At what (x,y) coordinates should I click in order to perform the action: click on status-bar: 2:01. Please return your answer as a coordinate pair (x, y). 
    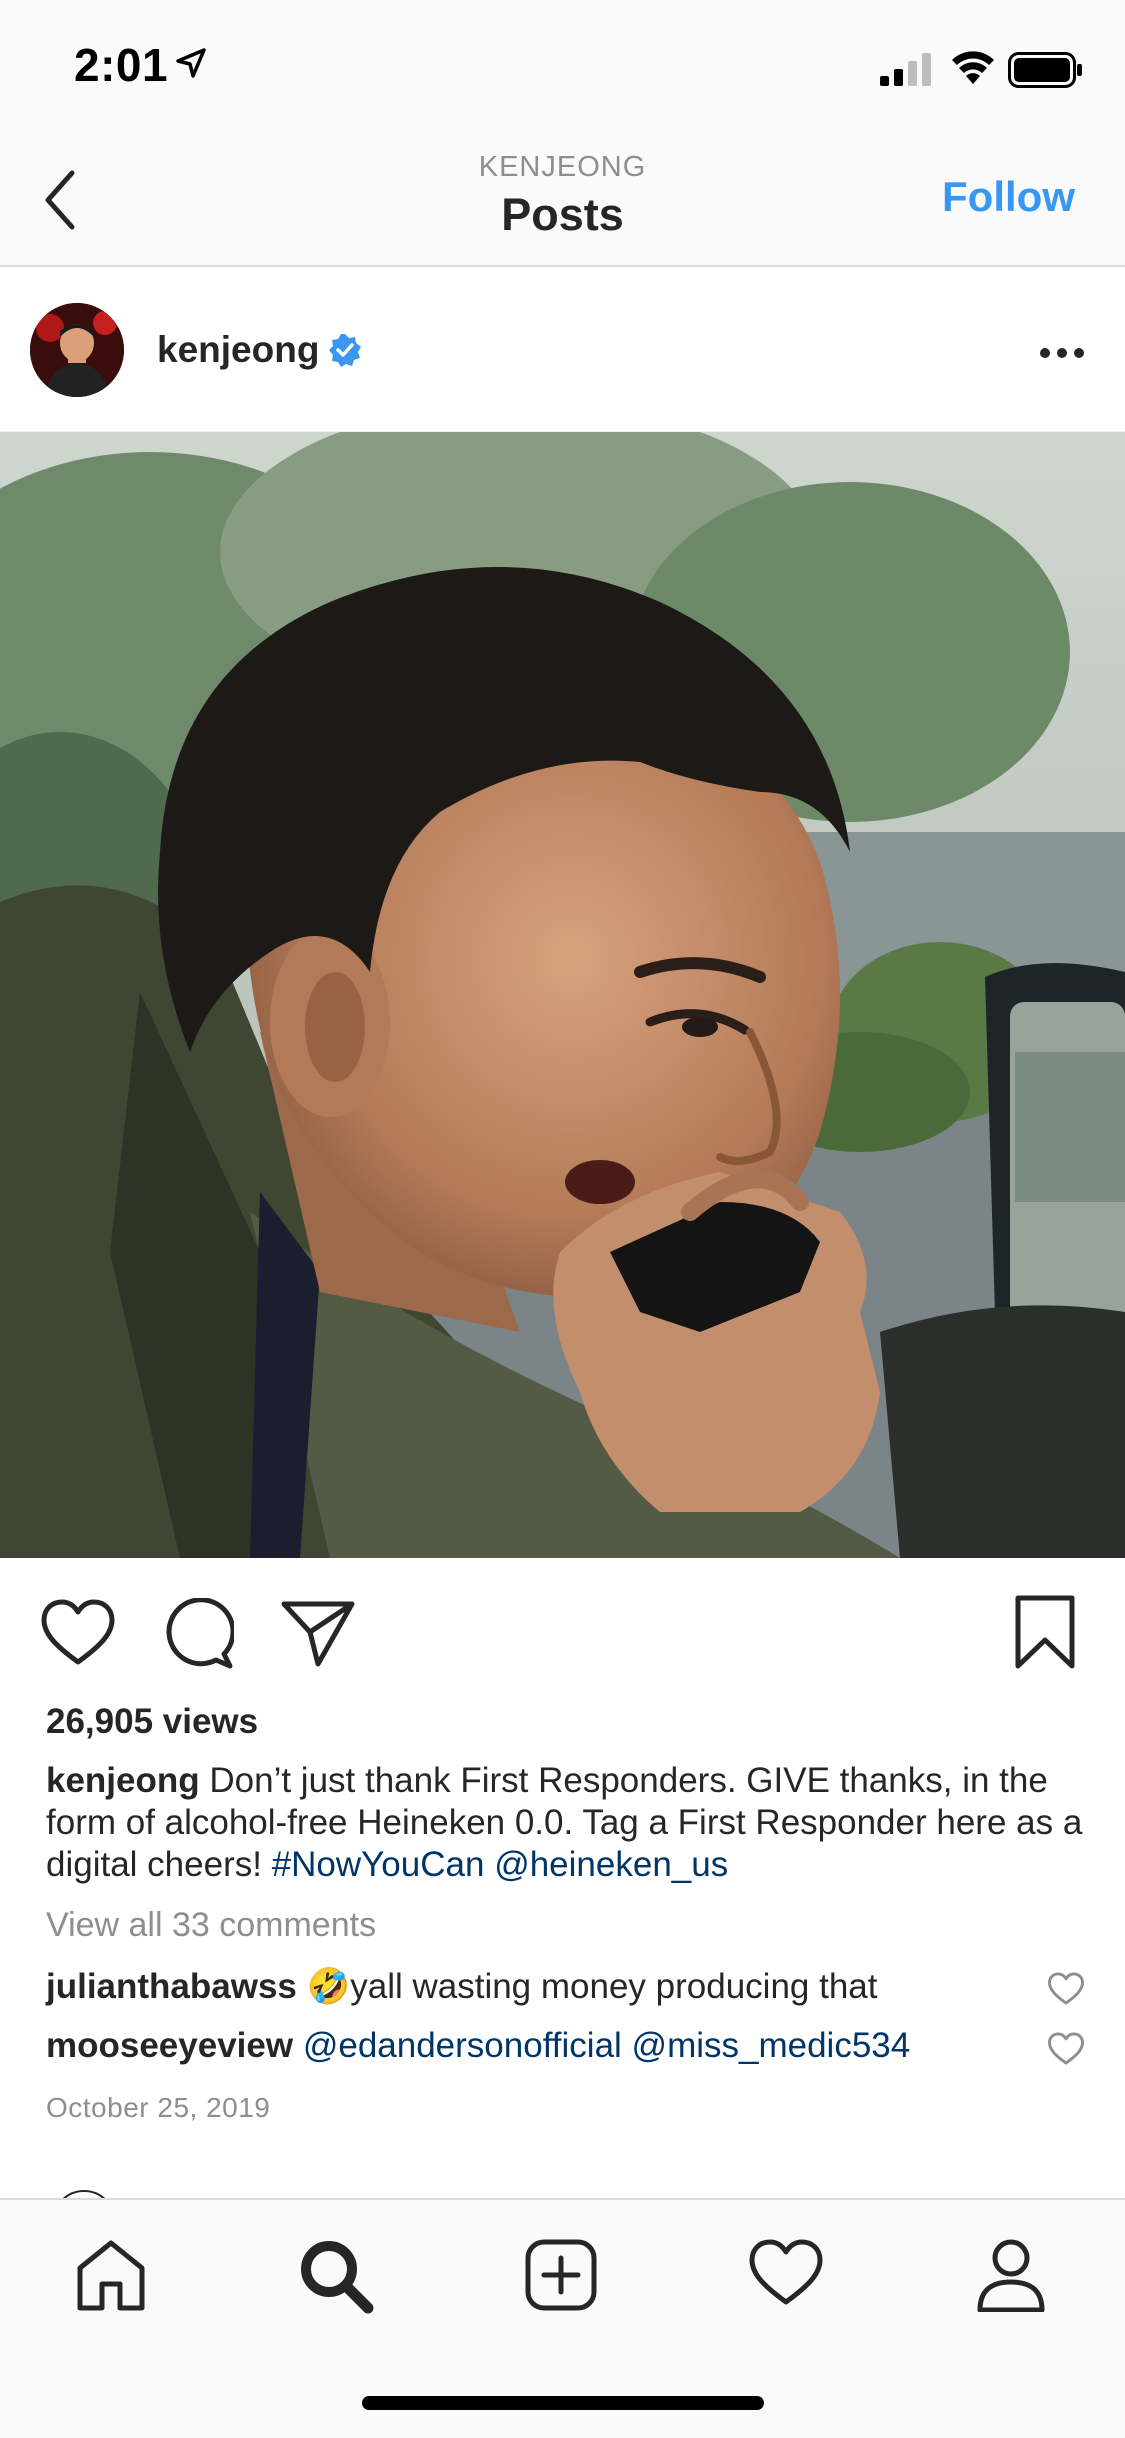
    Looking at the image, I should click on (562, 67).